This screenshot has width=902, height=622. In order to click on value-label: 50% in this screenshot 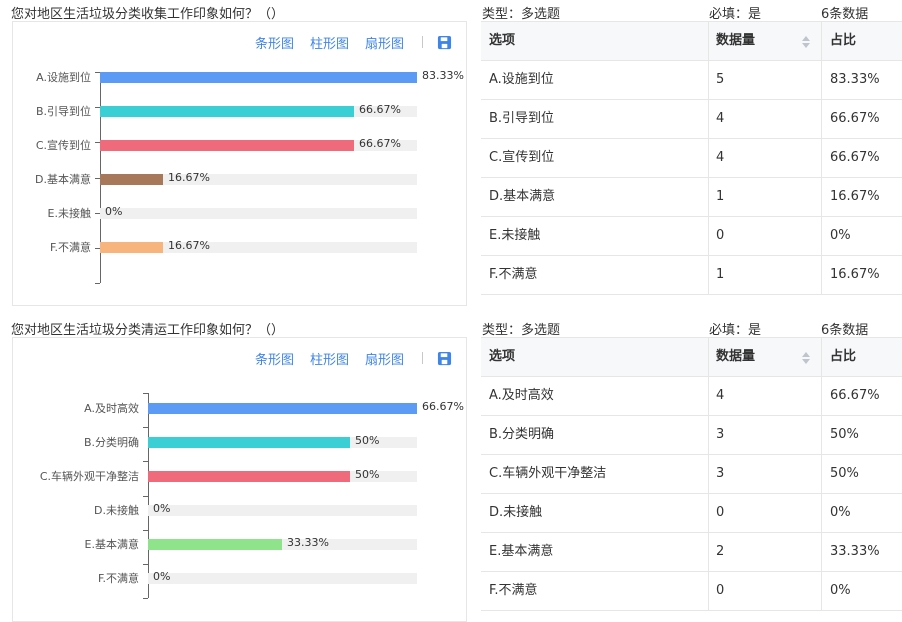, I will do `click(367, 474)`.